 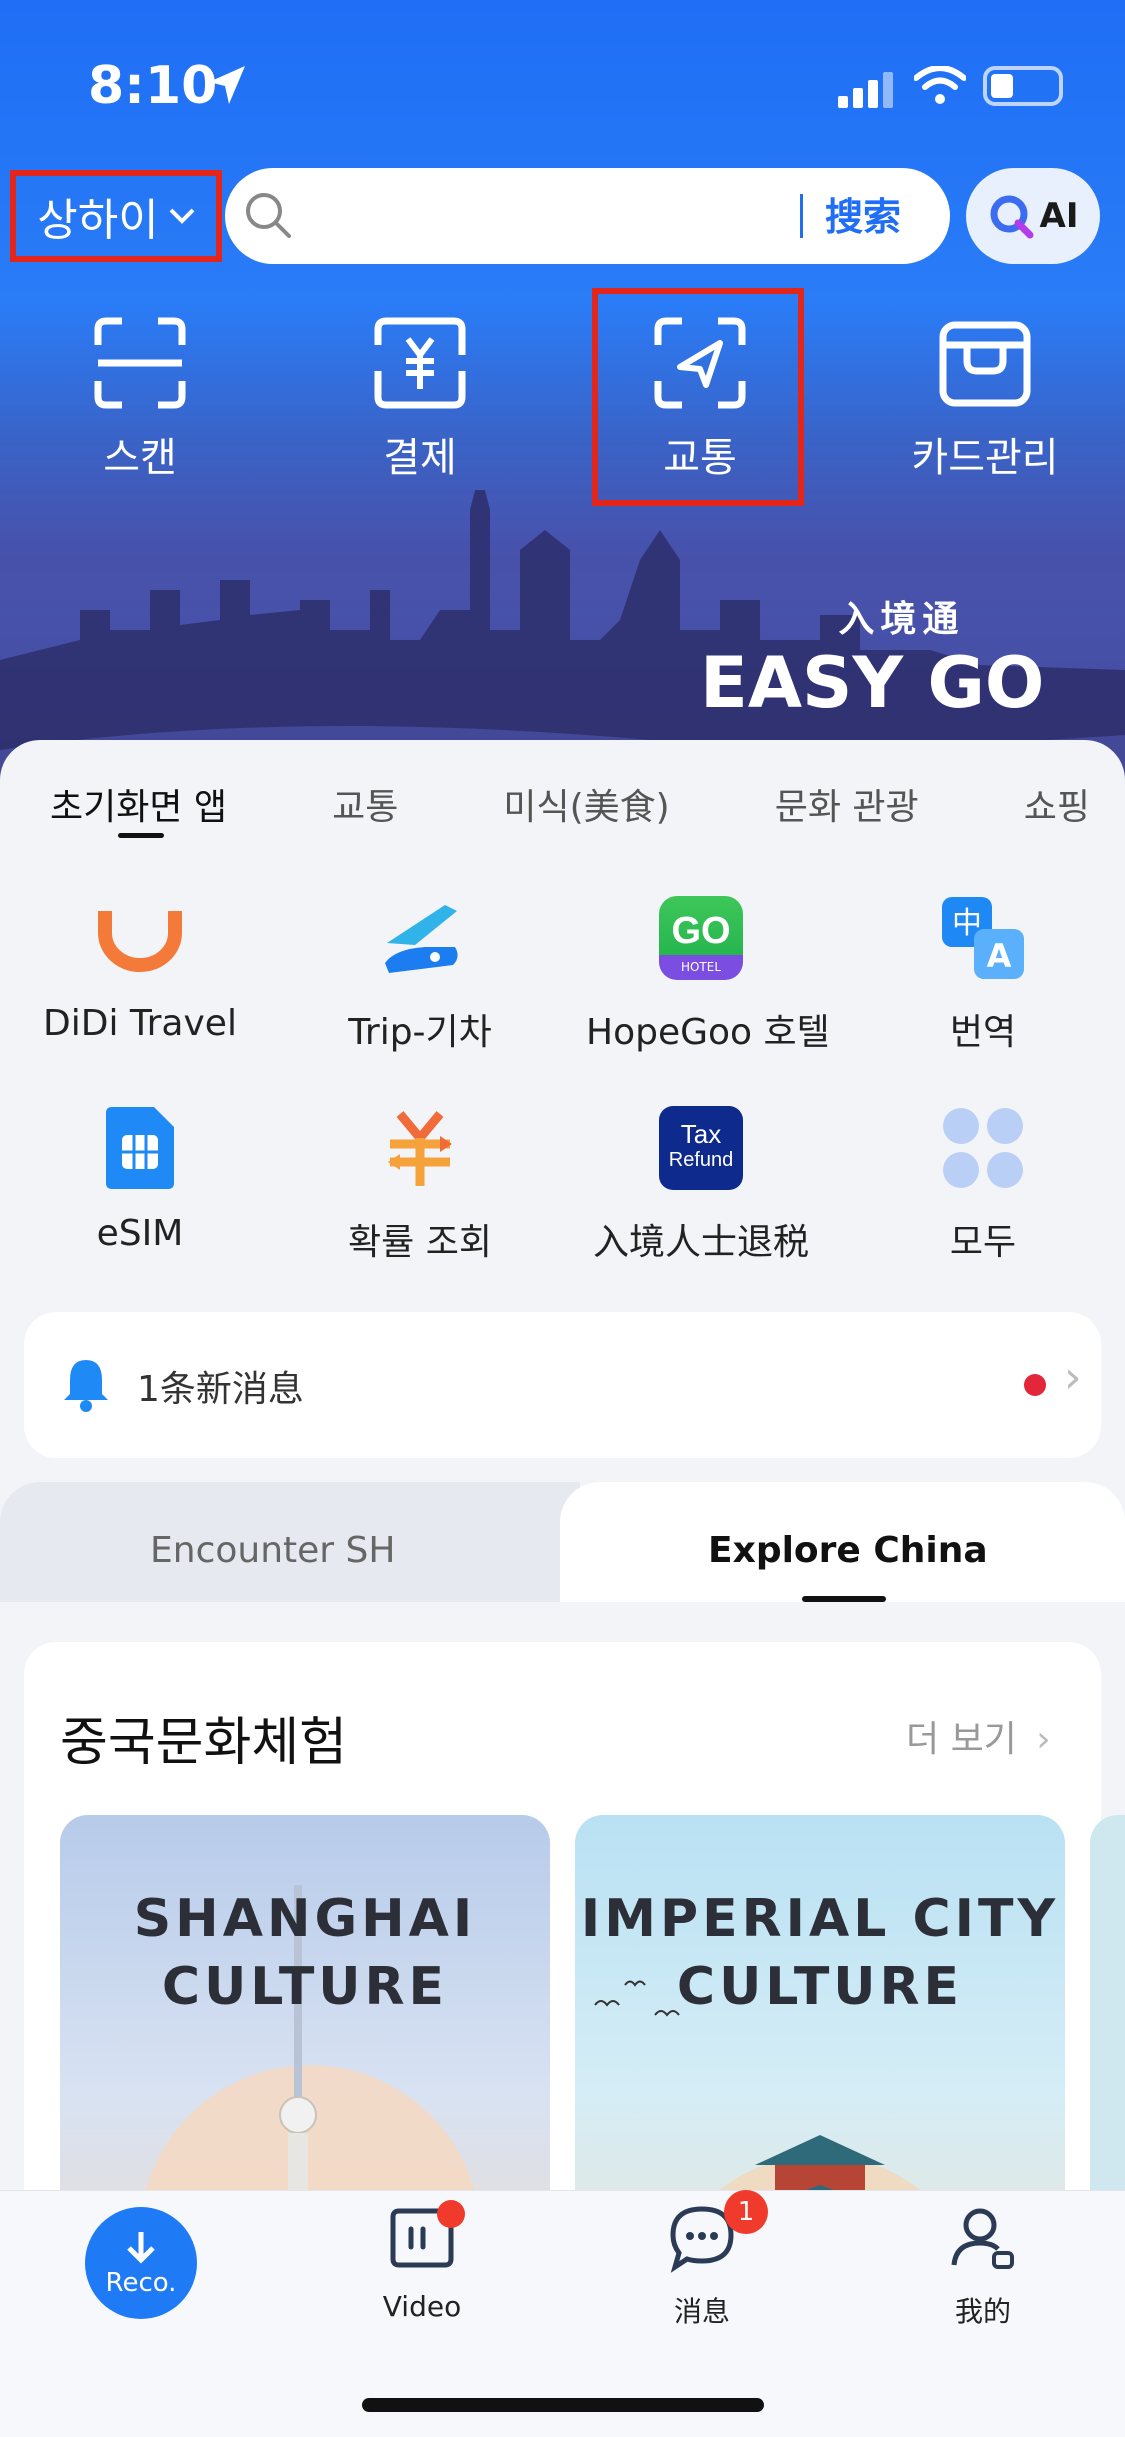 I want to click on tab-messages-label: 消息, so click(x=701, y=2311).